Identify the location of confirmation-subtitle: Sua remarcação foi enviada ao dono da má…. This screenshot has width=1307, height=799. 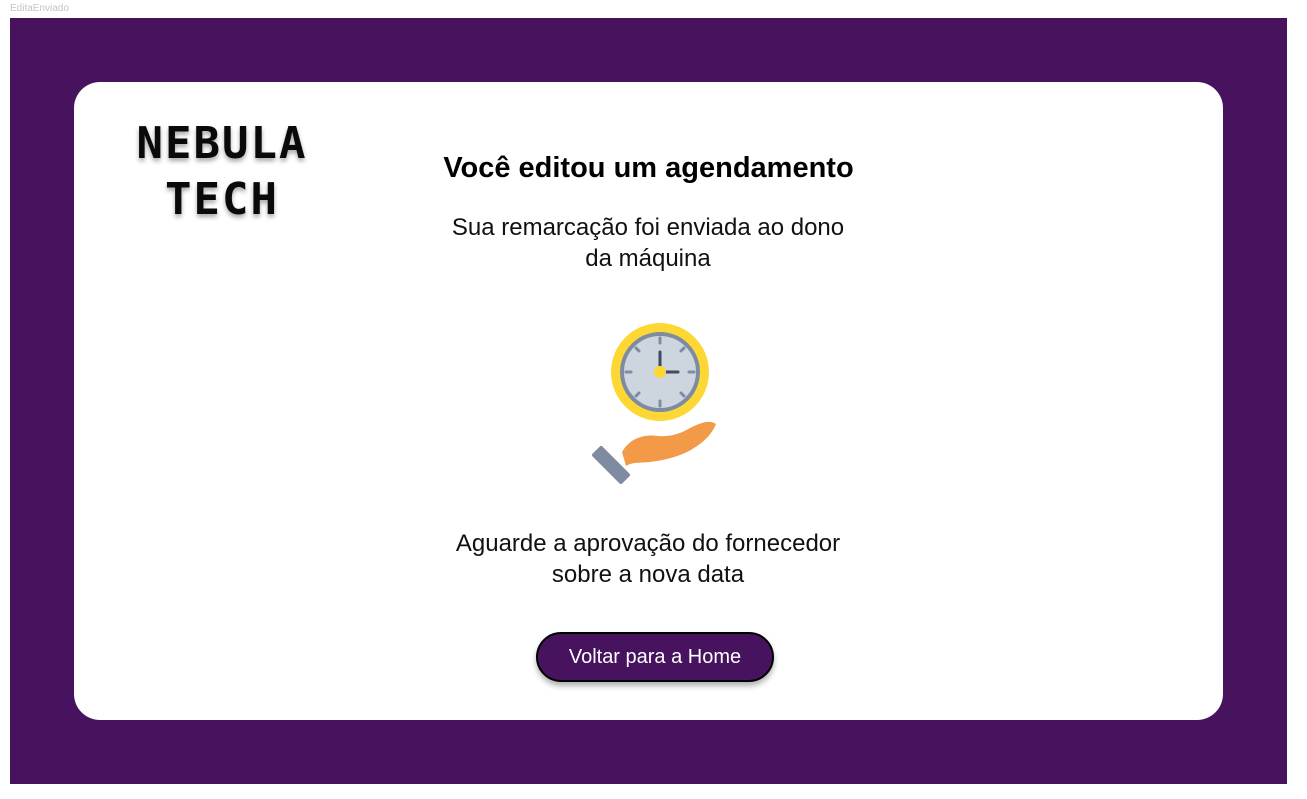
(648, 243).